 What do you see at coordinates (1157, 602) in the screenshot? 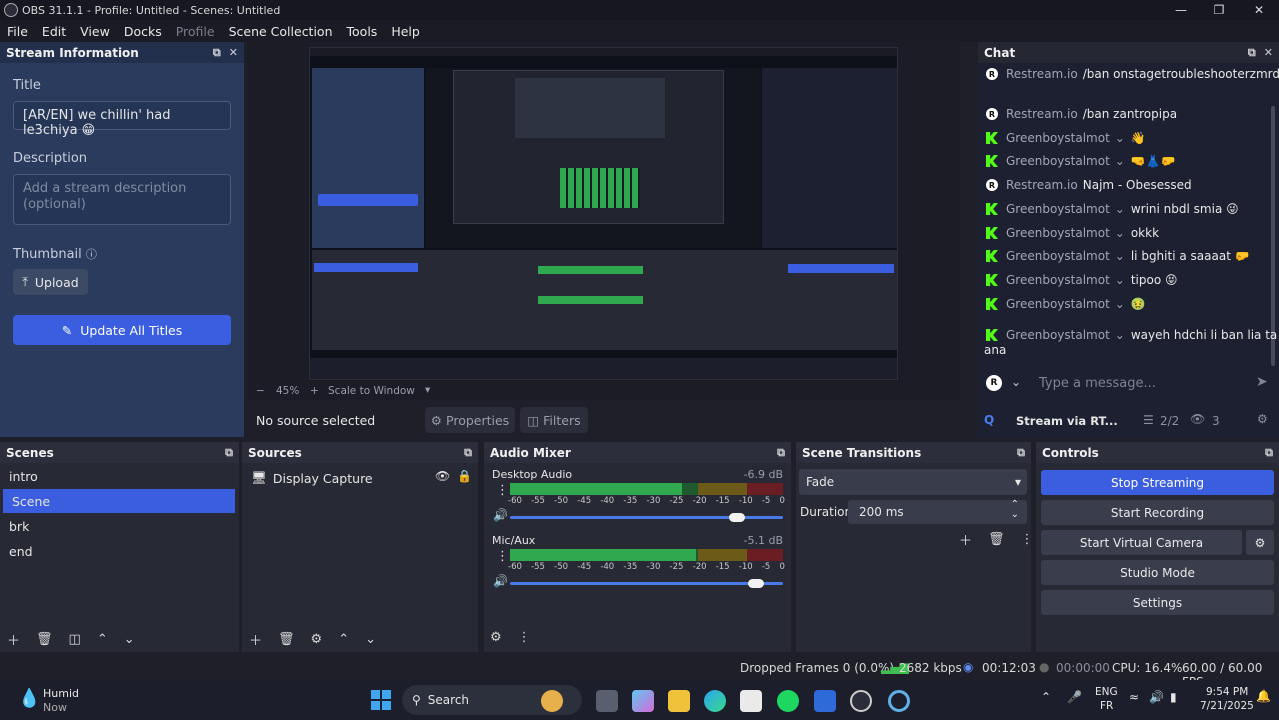
I see `settings-button: Settings` at bounding box center [1157, 602].